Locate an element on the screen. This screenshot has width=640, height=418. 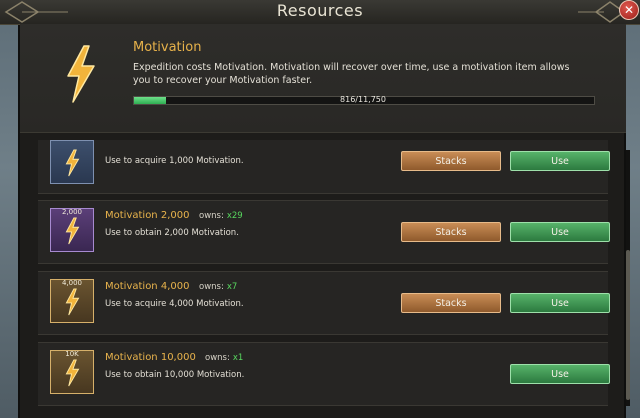
progress-text: 816/11,750 is located at coordinates (363, 99).